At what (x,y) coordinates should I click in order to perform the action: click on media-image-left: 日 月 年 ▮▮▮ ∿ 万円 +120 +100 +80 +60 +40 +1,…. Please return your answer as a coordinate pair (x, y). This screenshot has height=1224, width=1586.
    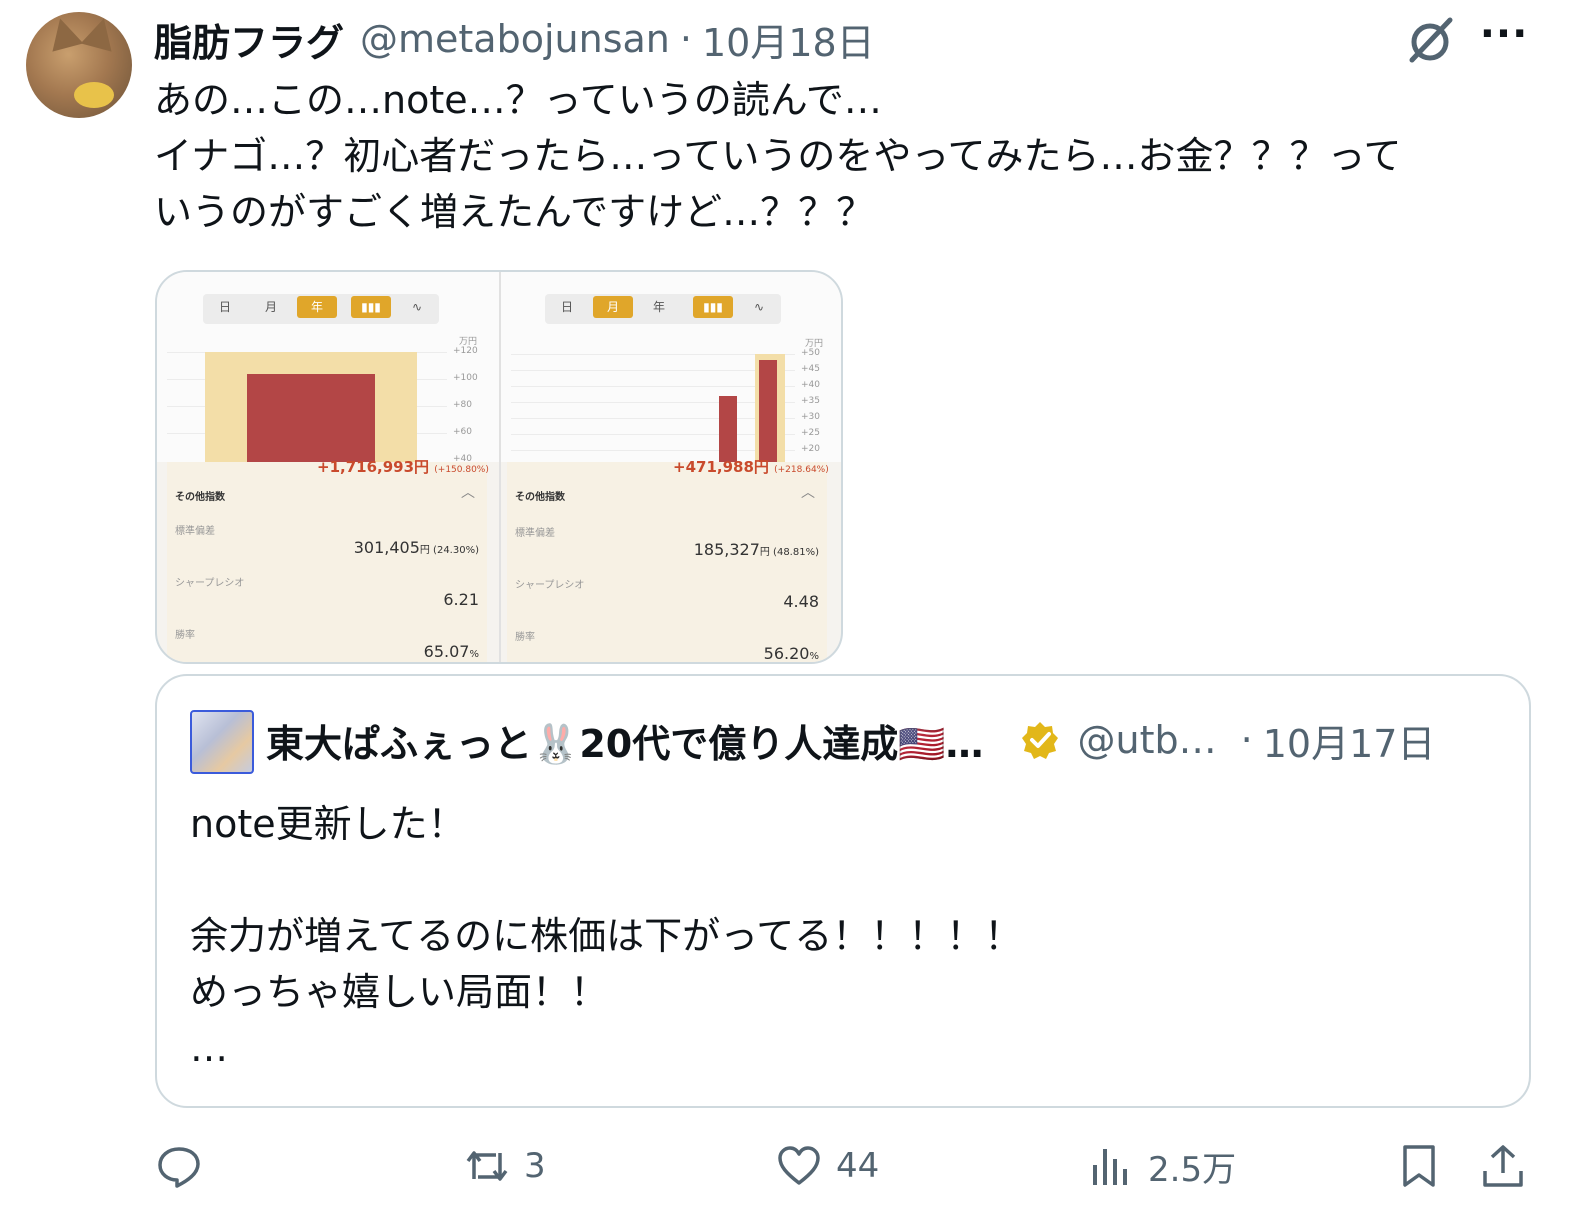
    Looking at the image, I should click on (328, 467).